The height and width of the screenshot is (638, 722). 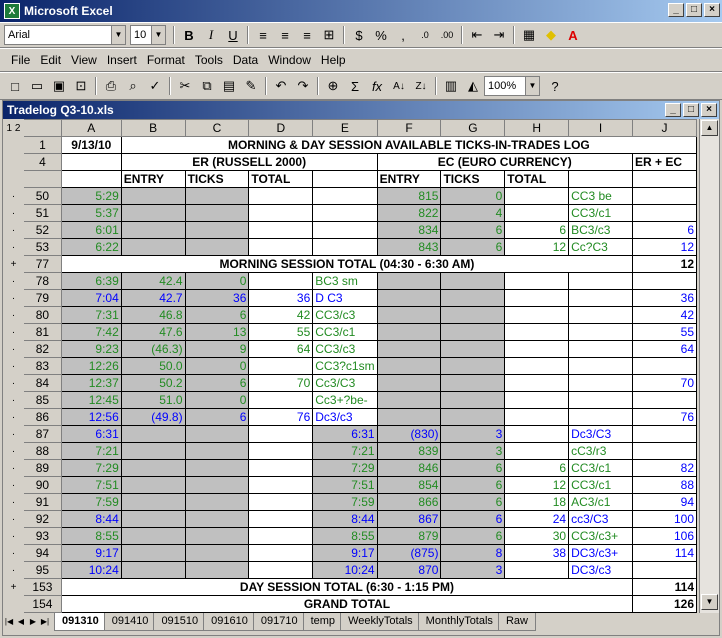 What do you see at coordinates (42, 213) in the screenshot?
I see `row-header: 51` at bounding box center [42, 213].